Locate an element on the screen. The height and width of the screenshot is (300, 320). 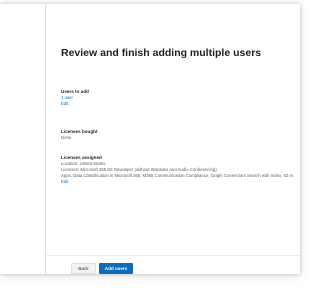
add-users-button: Add users is located at coordinates (116, 268).